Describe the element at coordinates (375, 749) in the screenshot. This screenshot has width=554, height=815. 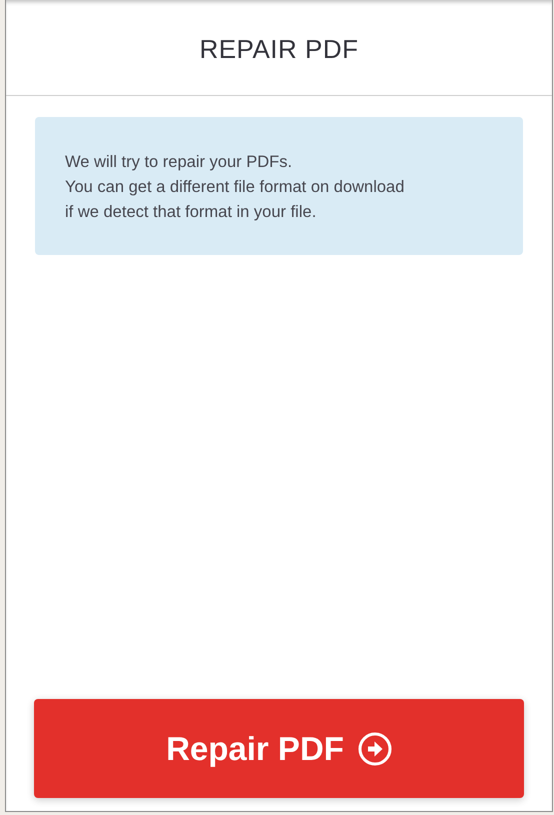
I see `arrow-circle-icon` at that location.